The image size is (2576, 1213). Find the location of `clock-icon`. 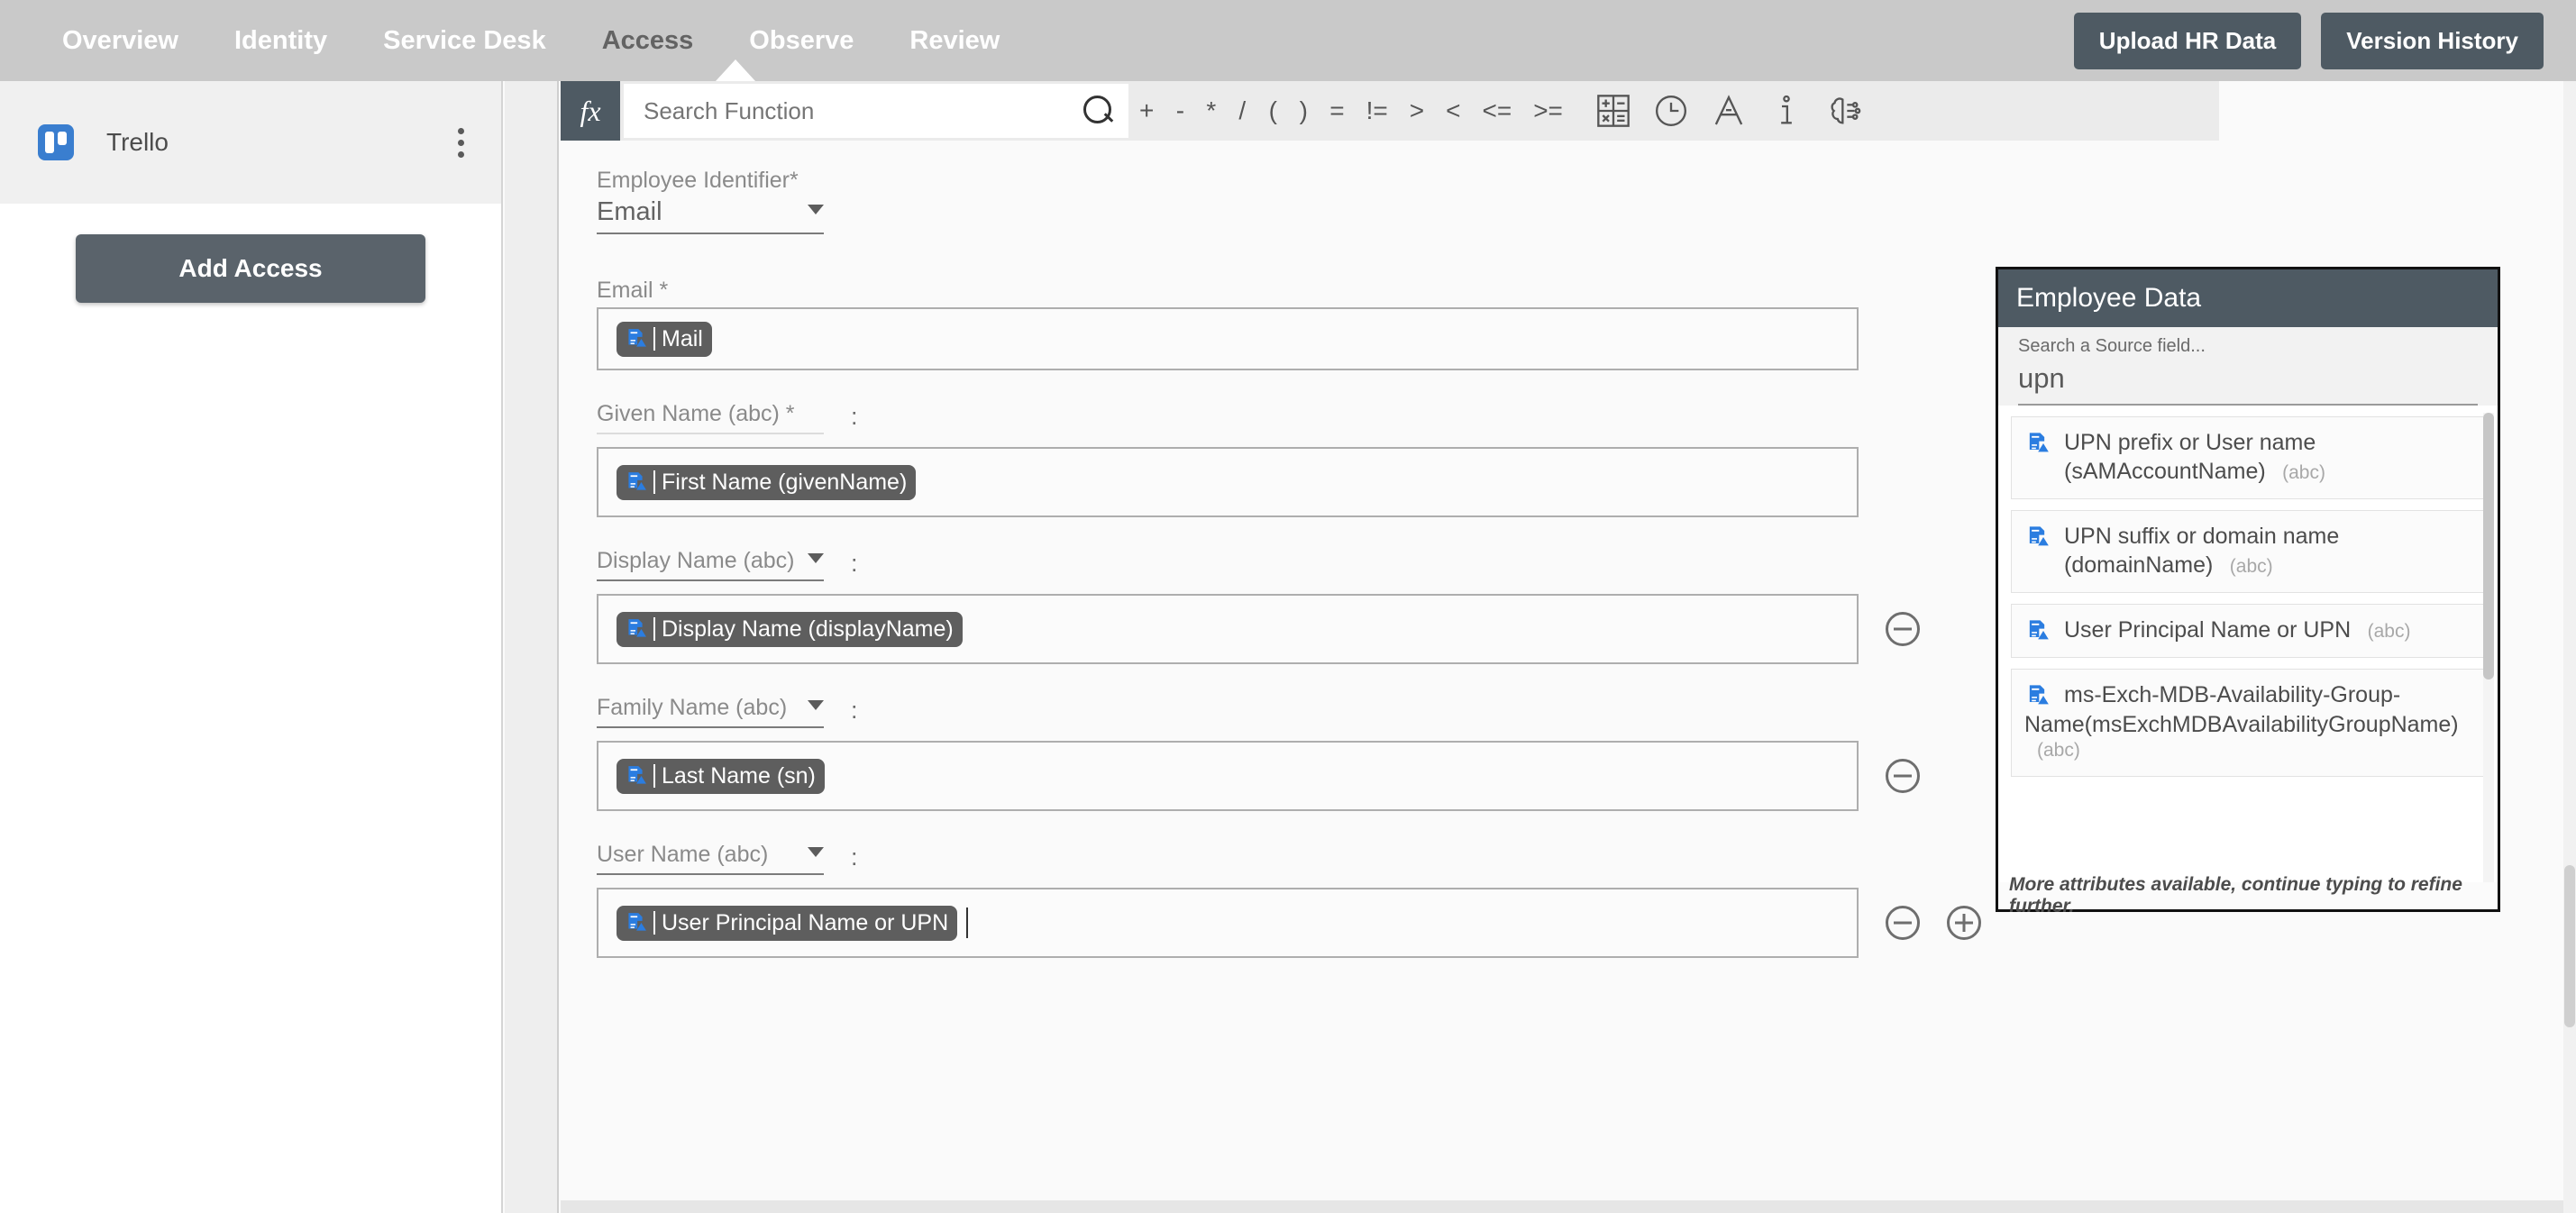

clock-icon is located at coordinates (1671, 111).